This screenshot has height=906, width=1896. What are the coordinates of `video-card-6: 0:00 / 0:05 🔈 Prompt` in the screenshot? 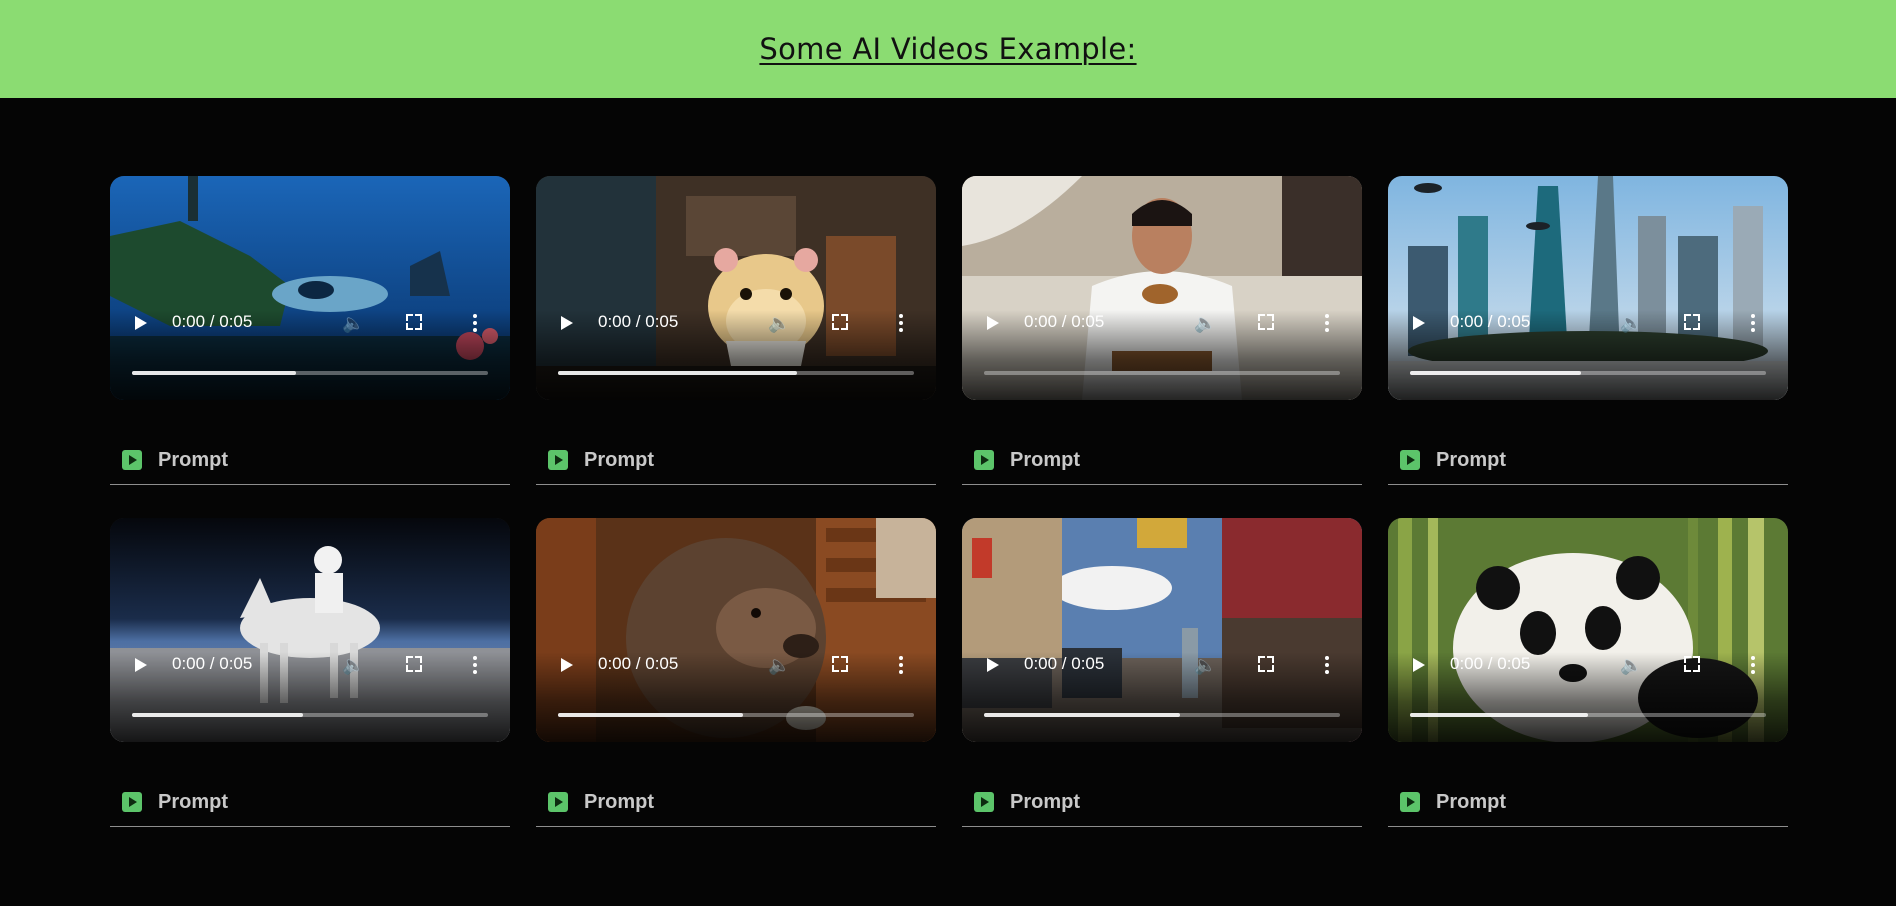 It's located at (736, 676).